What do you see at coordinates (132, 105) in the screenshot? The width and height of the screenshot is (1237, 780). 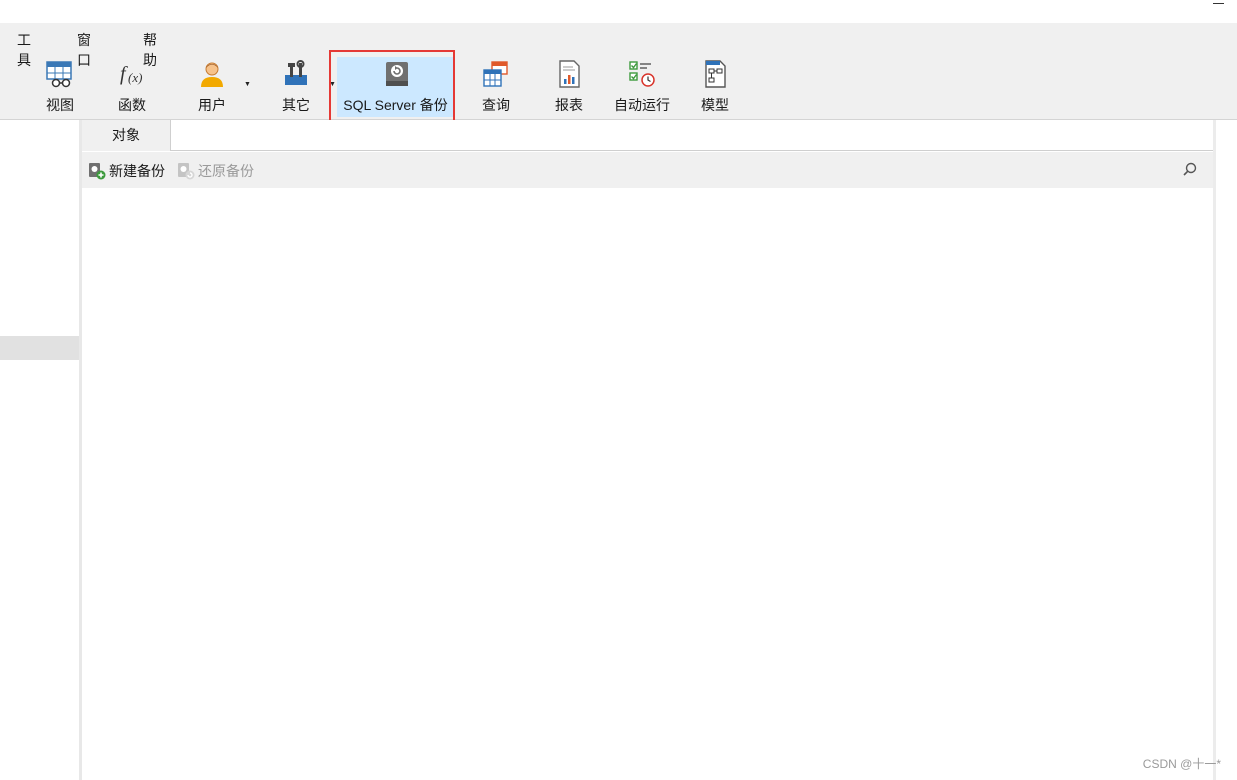 I see `function-label: 函数` at bounding box center [132, 105].